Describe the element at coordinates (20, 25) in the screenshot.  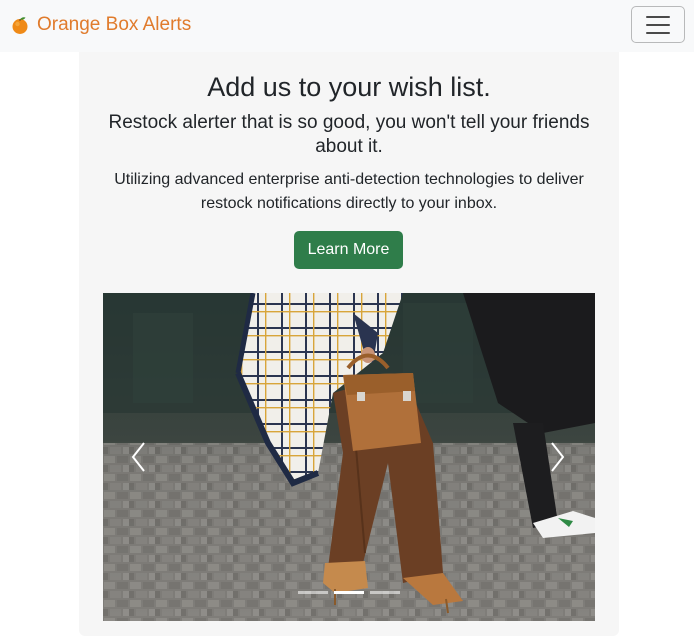
I see `orange-fruit-icon` at that location.